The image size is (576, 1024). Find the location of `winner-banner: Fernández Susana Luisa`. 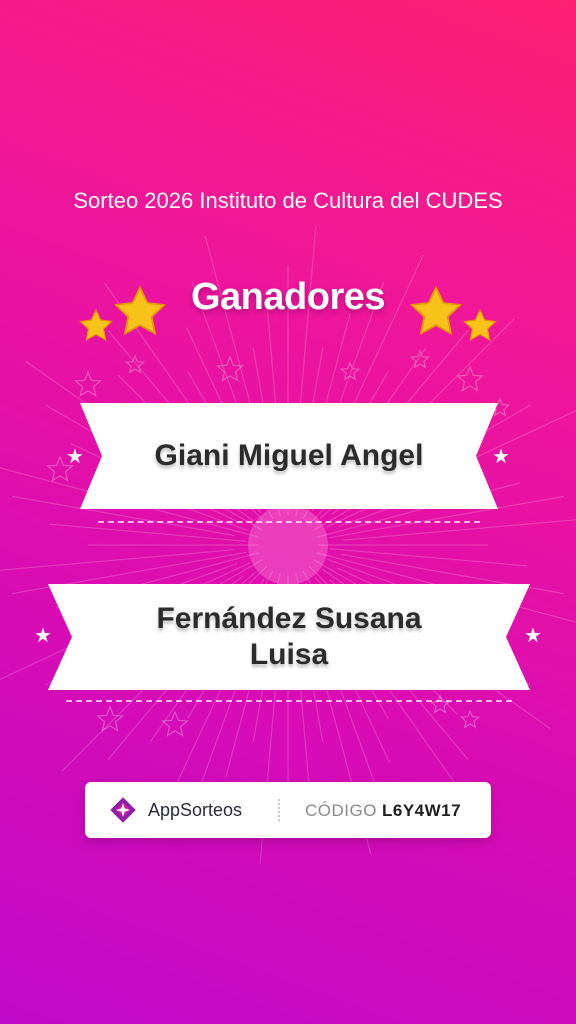

winner-banner: Fernández Susana Luisa is located at coordinates (289, 637).